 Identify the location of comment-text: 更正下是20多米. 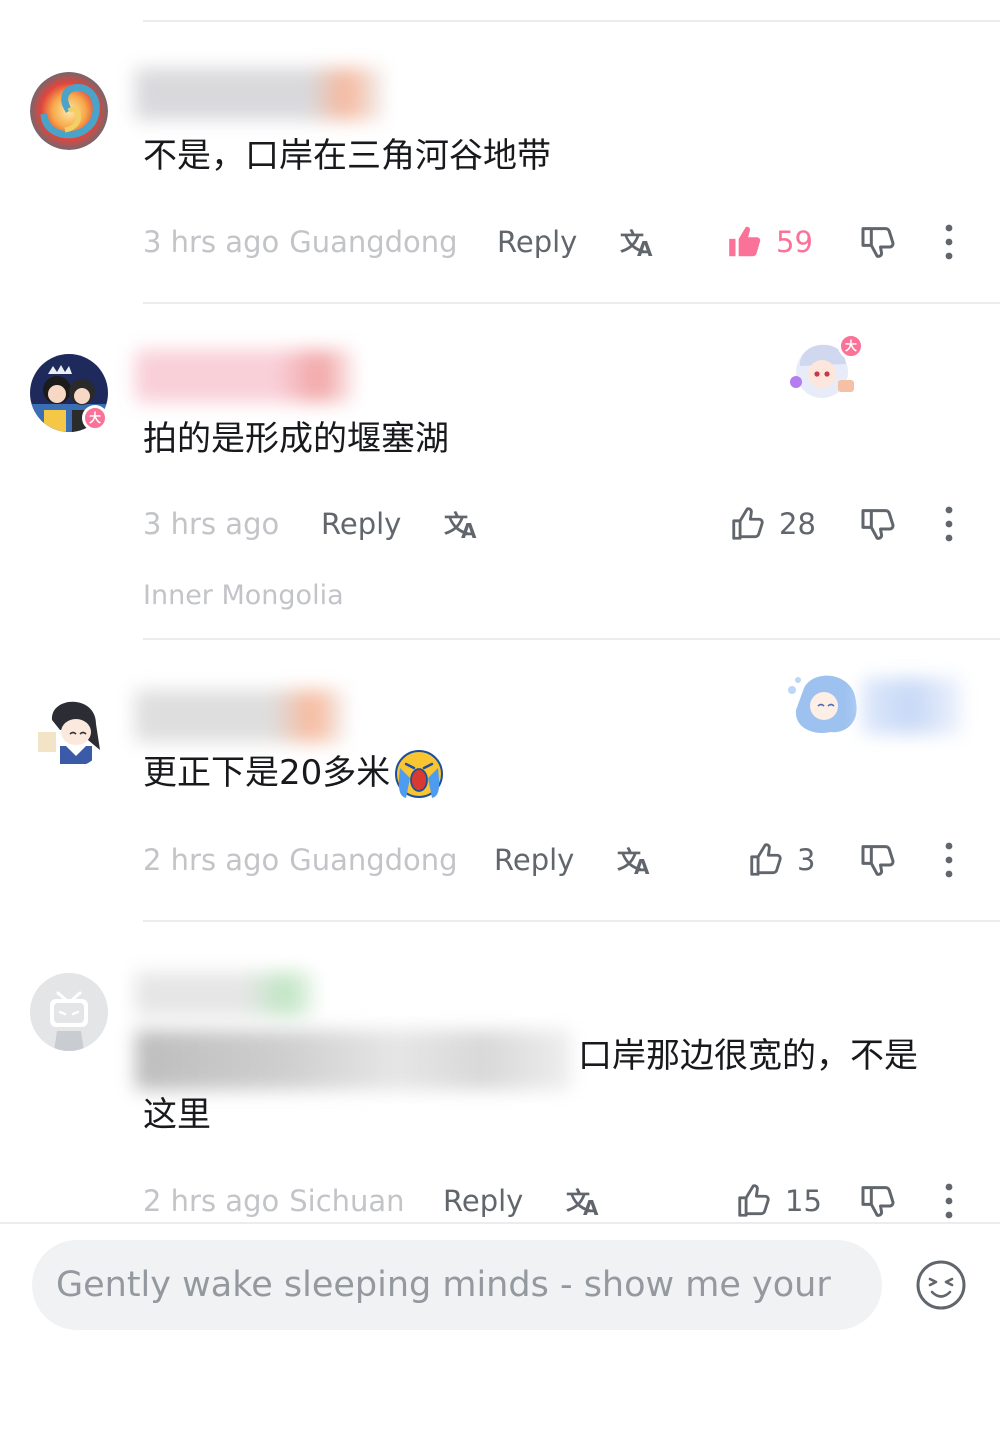
(267, 773).